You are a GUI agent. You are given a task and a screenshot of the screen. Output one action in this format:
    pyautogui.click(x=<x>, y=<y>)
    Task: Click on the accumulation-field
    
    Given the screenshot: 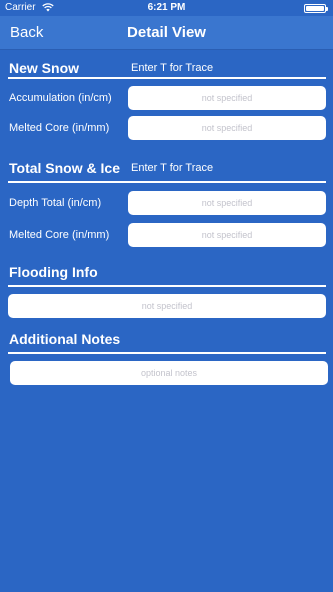 What is the action you would take?
    pyautogui.click(x=227, y=98)
    